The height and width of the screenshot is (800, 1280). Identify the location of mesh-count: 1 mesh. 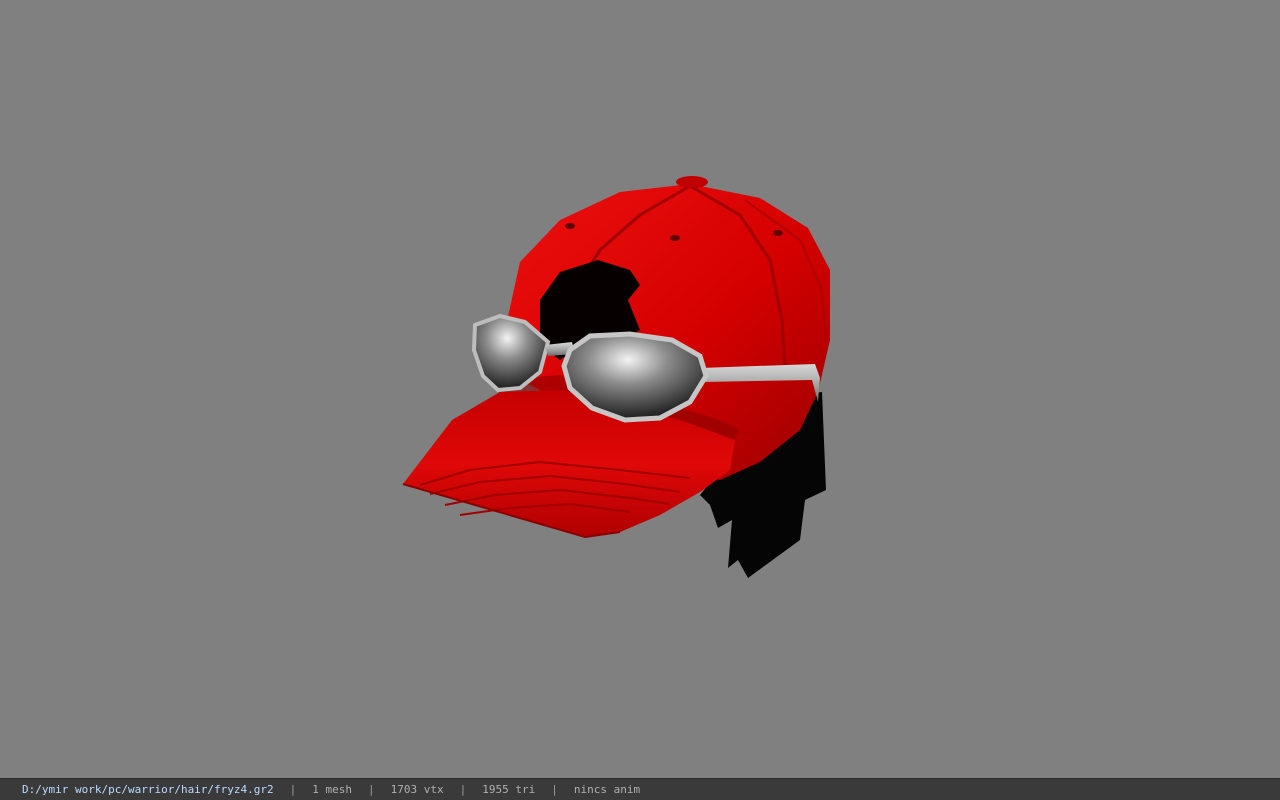
(332, 789).